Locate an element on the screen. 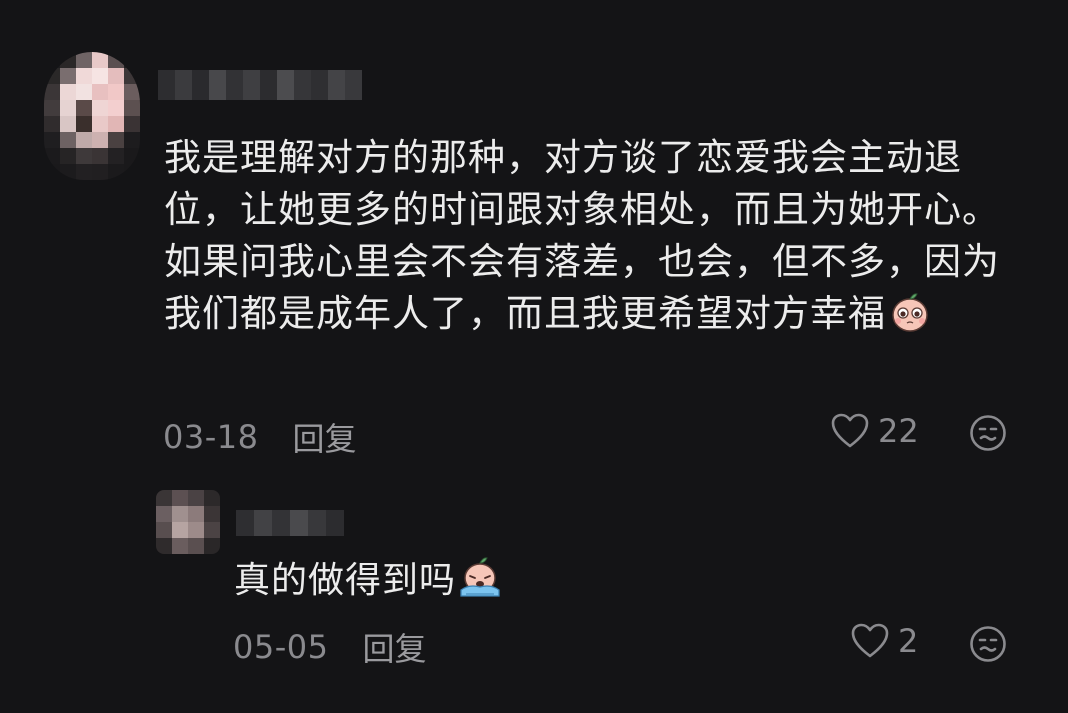  reply-text: 真的做得到吗 is located at coordinates (368, 580).